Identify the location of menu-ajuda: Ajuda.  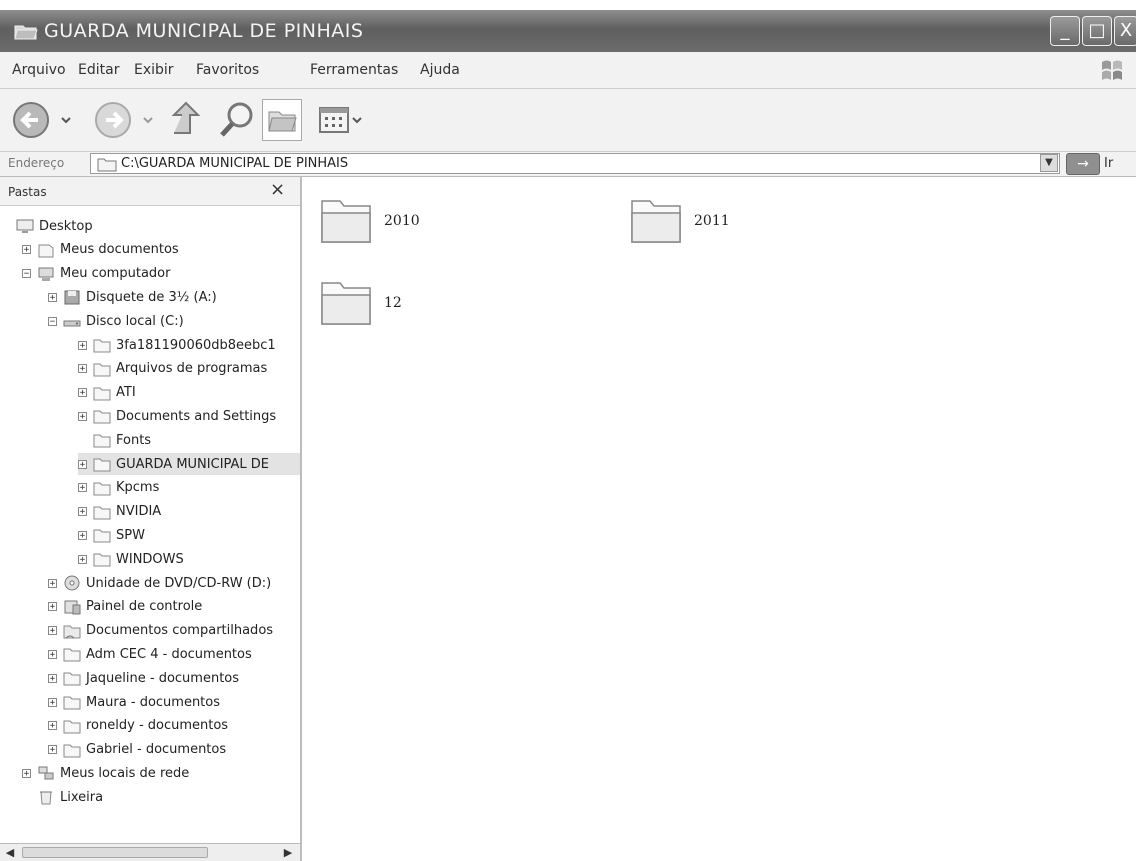
(440, 70).